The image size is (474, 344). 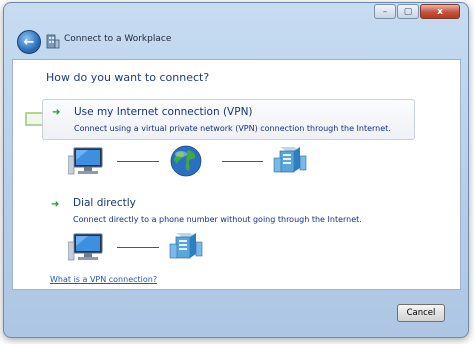 I want to click on back-arrow-icon: ←, so click(x=29, y=42).